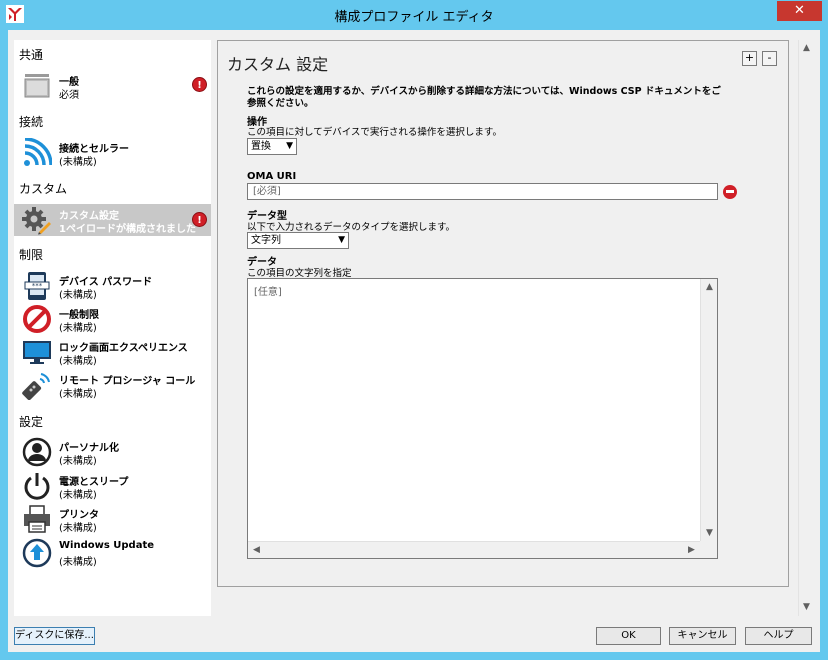  I want to click on sidebar-item-title: Windows Update, so click(107, 545).